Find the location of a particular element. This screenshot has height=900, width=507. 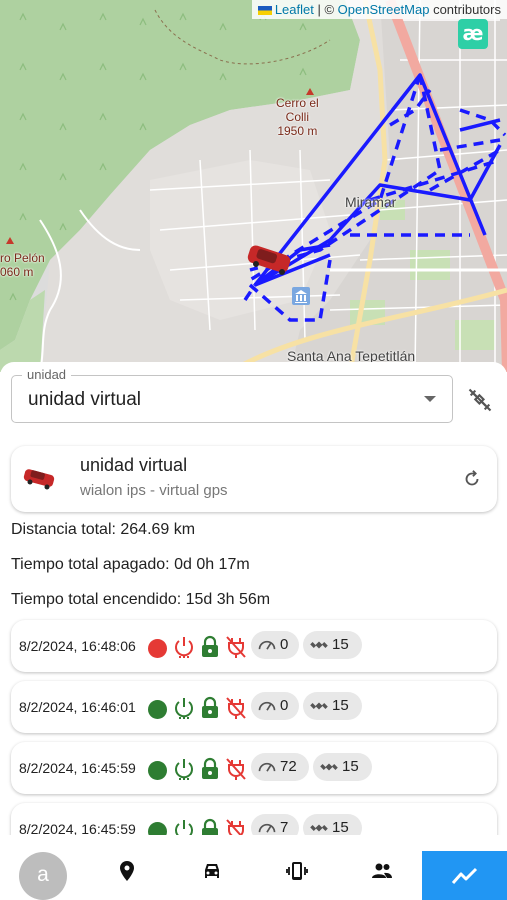

event-row: 8/2/2024, 16:45:59 72 15 is located at coordinates (254, 768).